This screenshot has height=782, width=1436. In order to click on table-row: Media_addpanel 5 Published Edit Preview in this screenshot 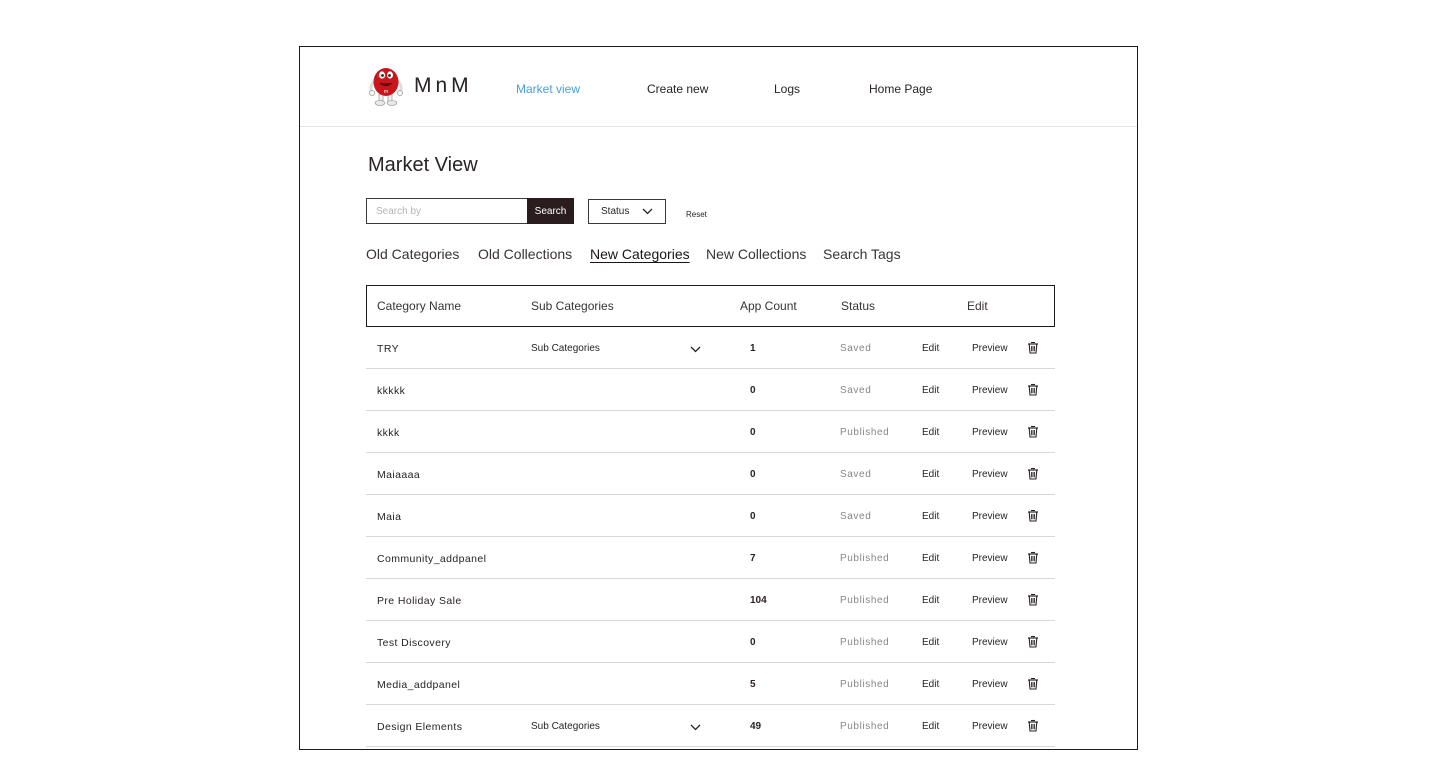, I will do `click(710, 684)`.